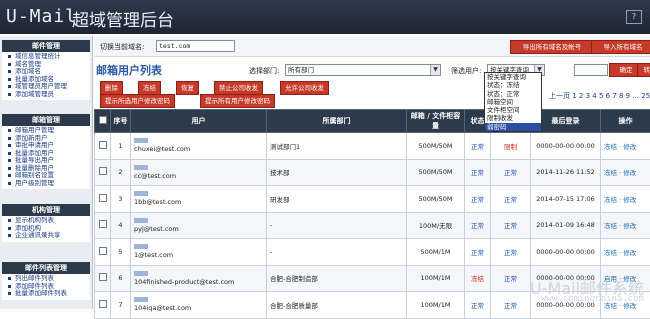  I want to click on sidebar-item: 企业通讯录共享, so click(46, 236).